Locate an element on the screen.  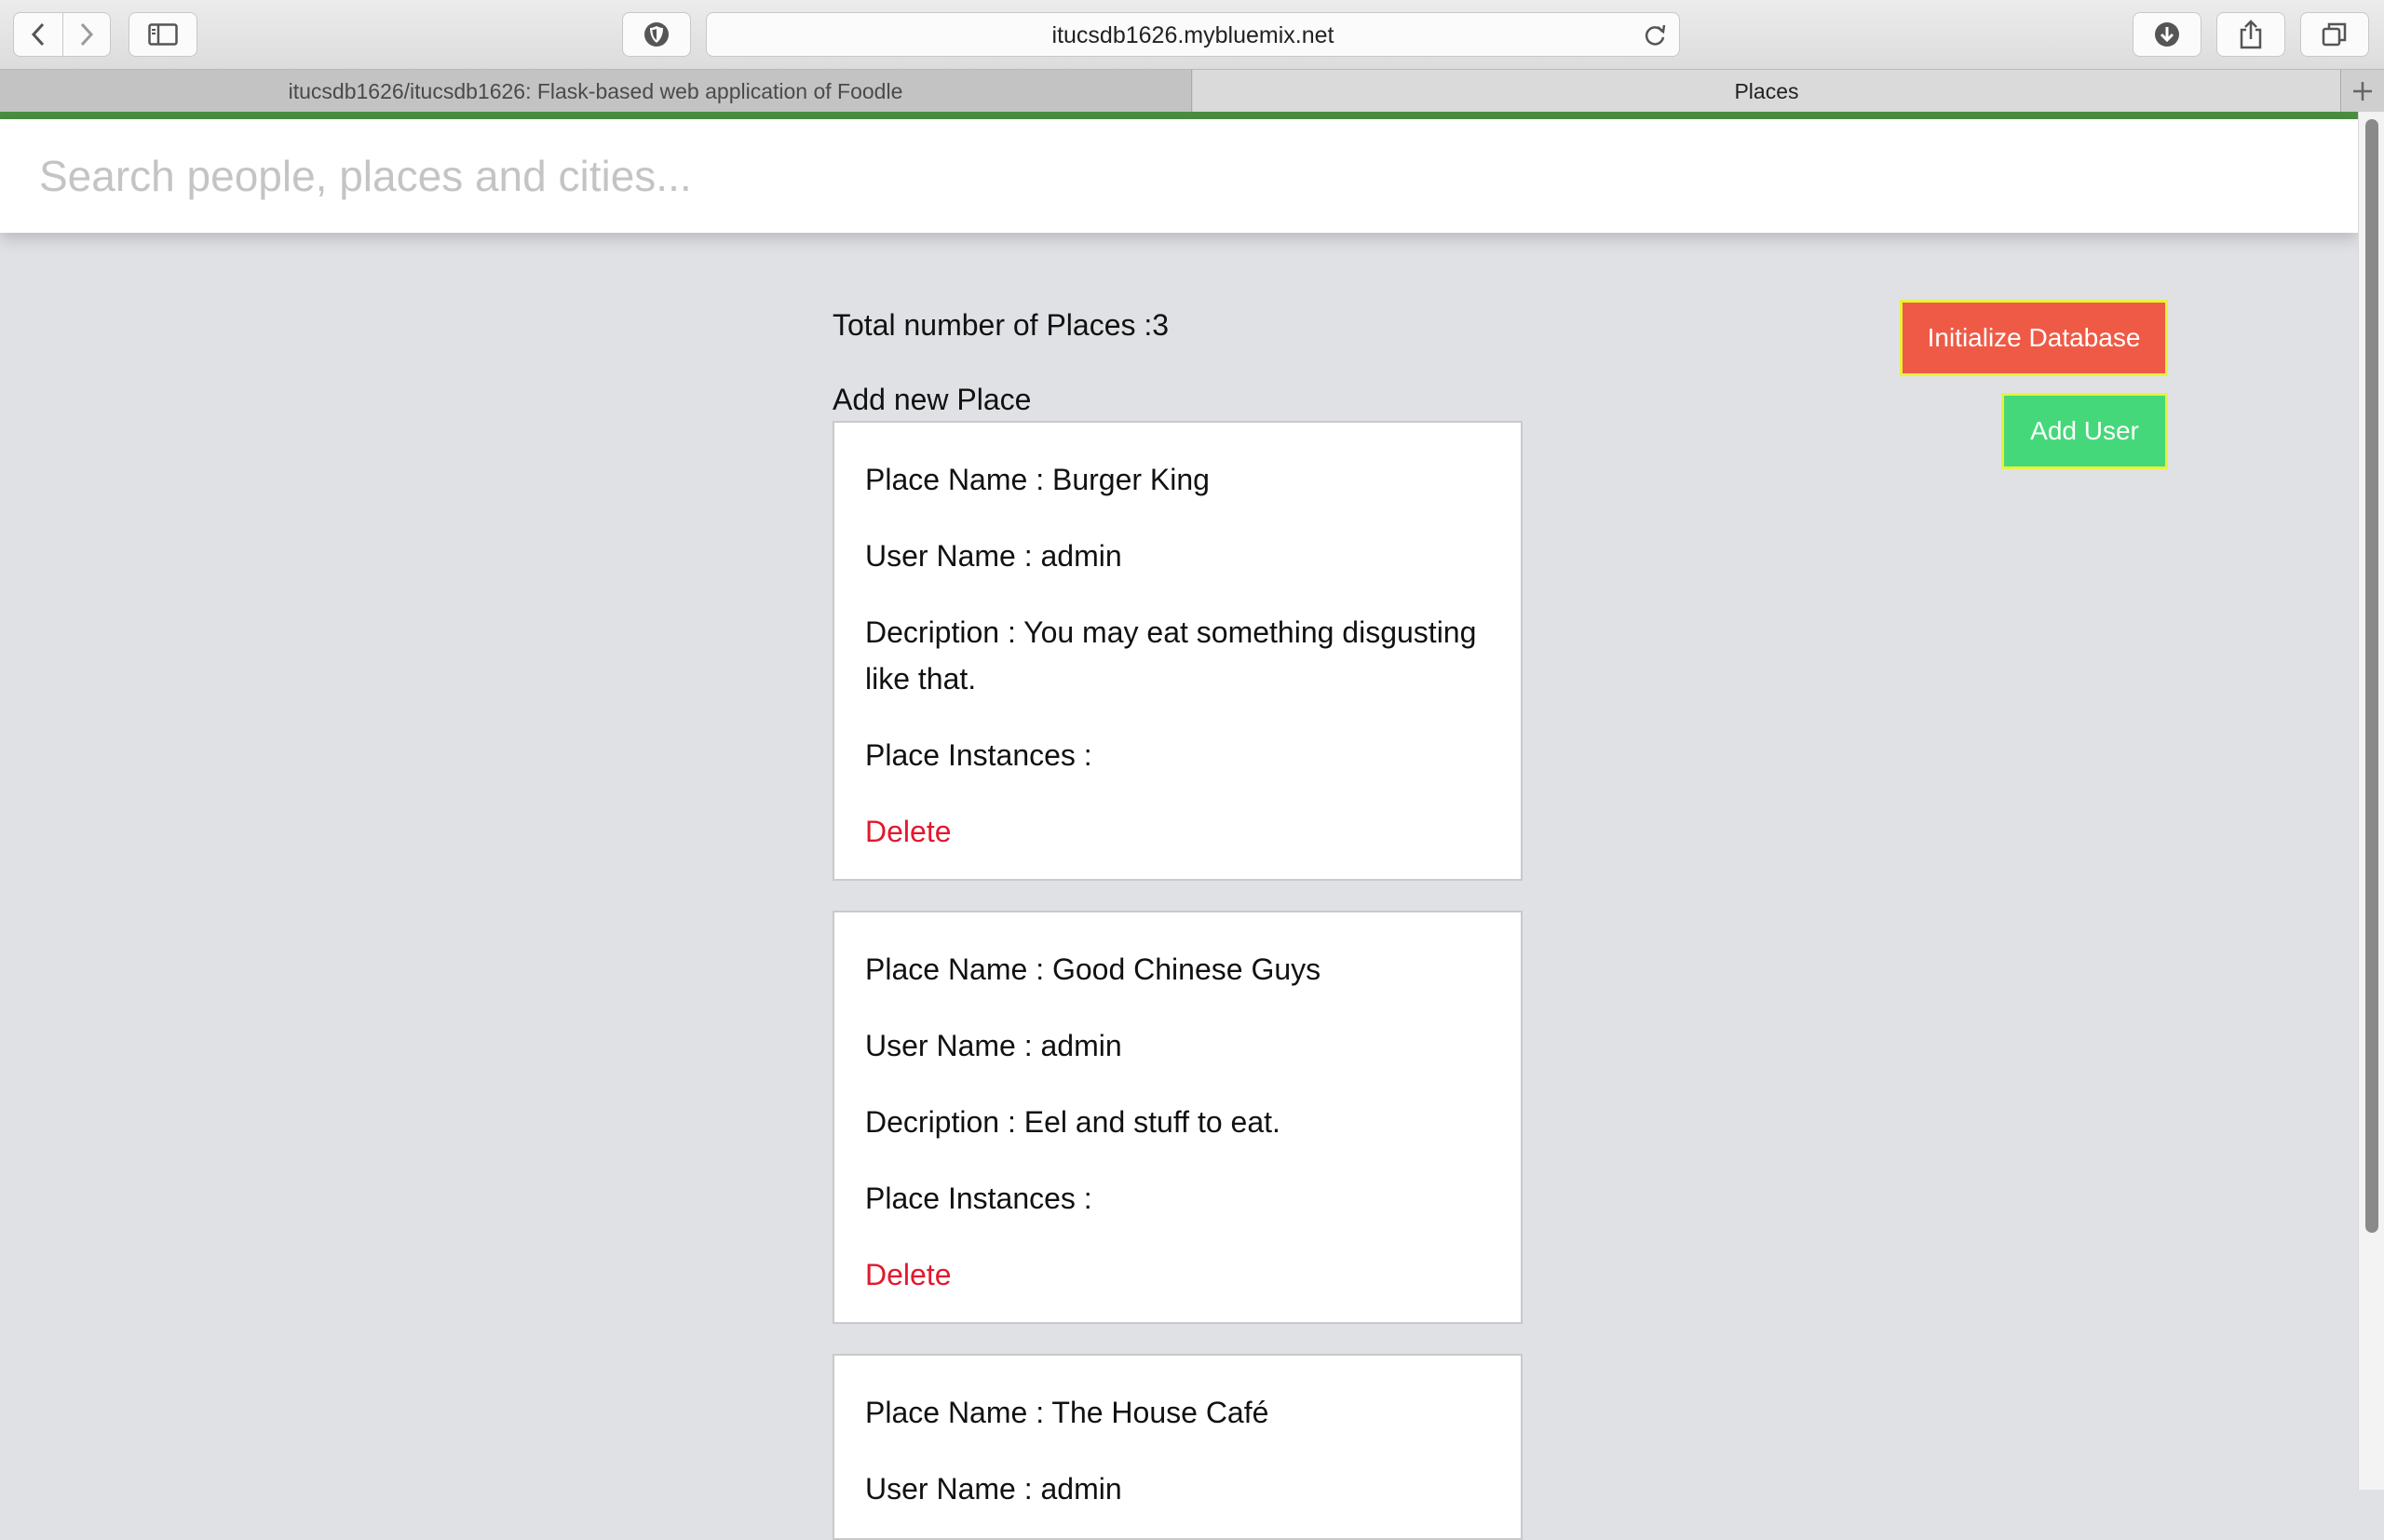
shield-icon is located at coordinates (657, 35).